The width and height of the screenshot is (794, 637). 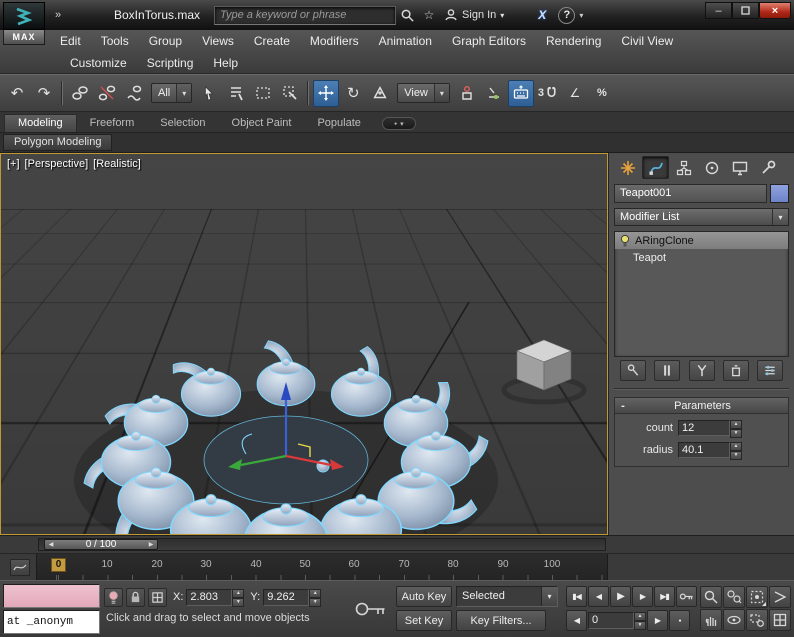 What do you see at coordinates (575, 93) in the screenshot?
I see `angle-snap-toggle` at bounding box center [575, 93].